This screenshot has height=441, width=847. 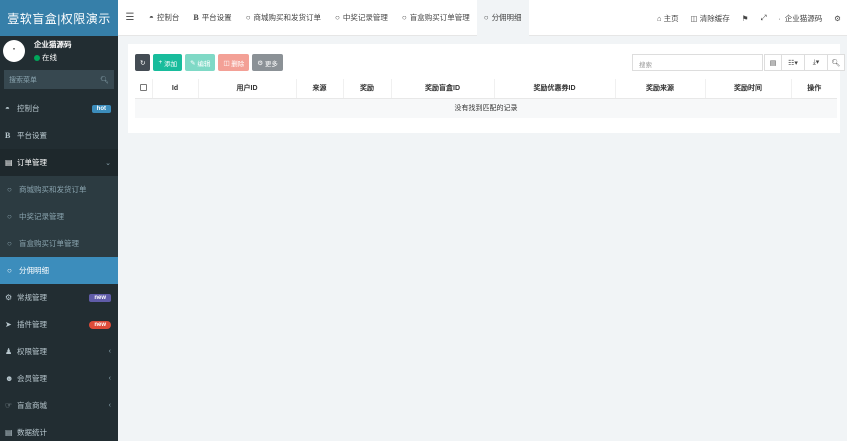 What do you see at coordinates (697, 62) in the screenshot?
I see `table-search-input: 搜索` at bounding box center [697, 62].